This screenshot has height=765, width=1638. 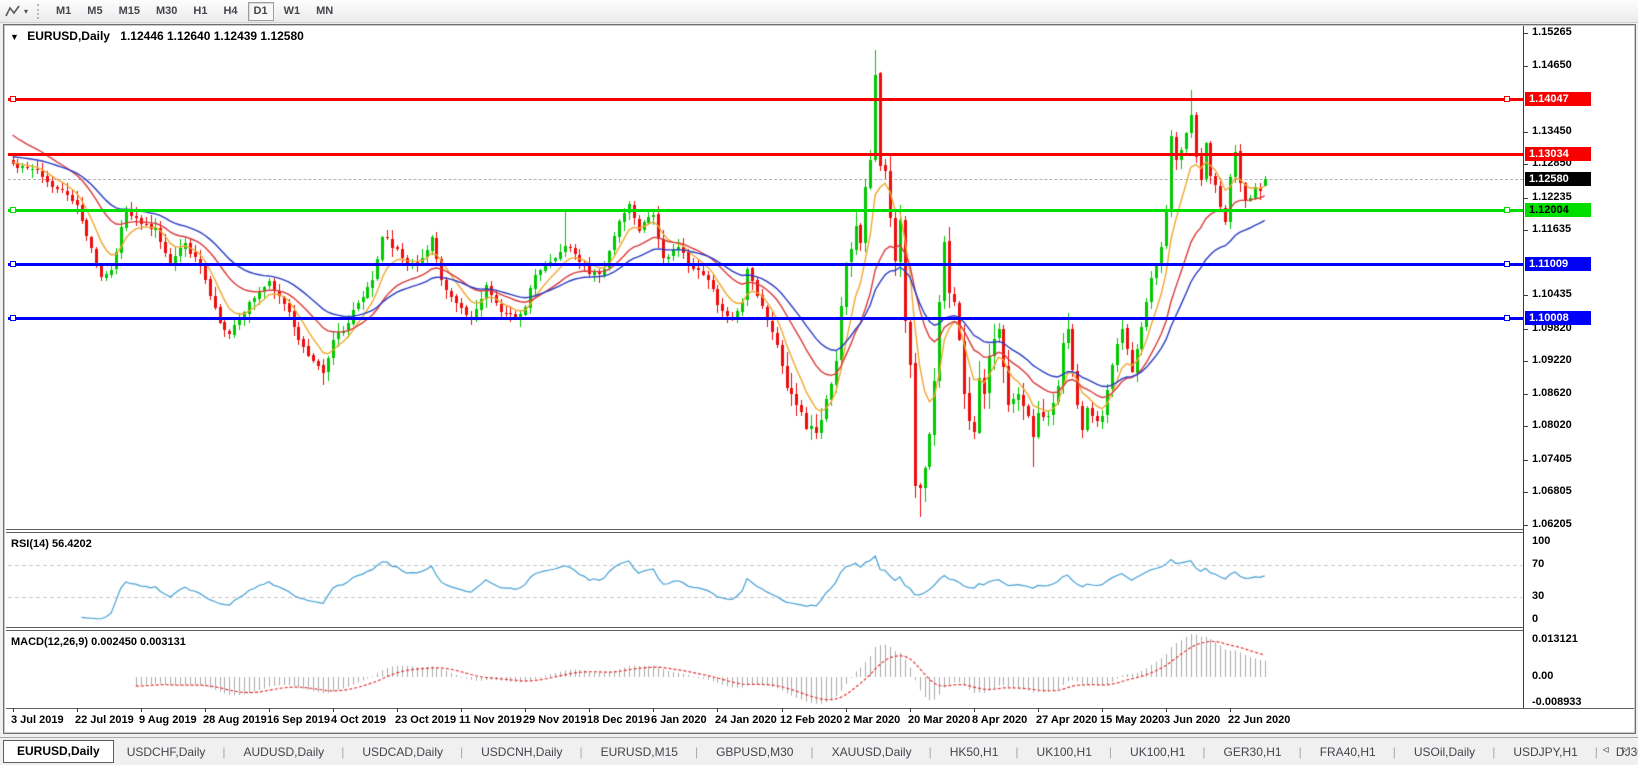 I want to click on chart-tab-11: GER30,H1, so click(x=1263, y=752).